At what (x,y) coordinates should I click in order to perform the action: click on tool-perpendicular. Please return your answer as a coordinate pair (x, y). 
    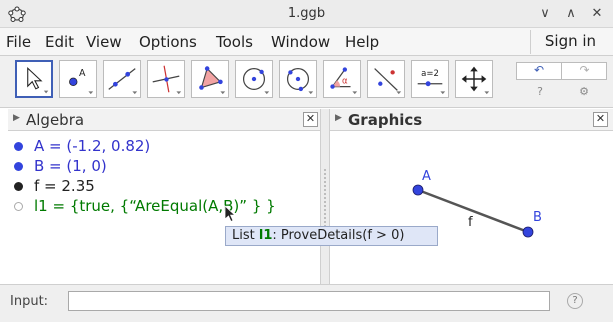
    Looking at the image, I should click on (166, 79).